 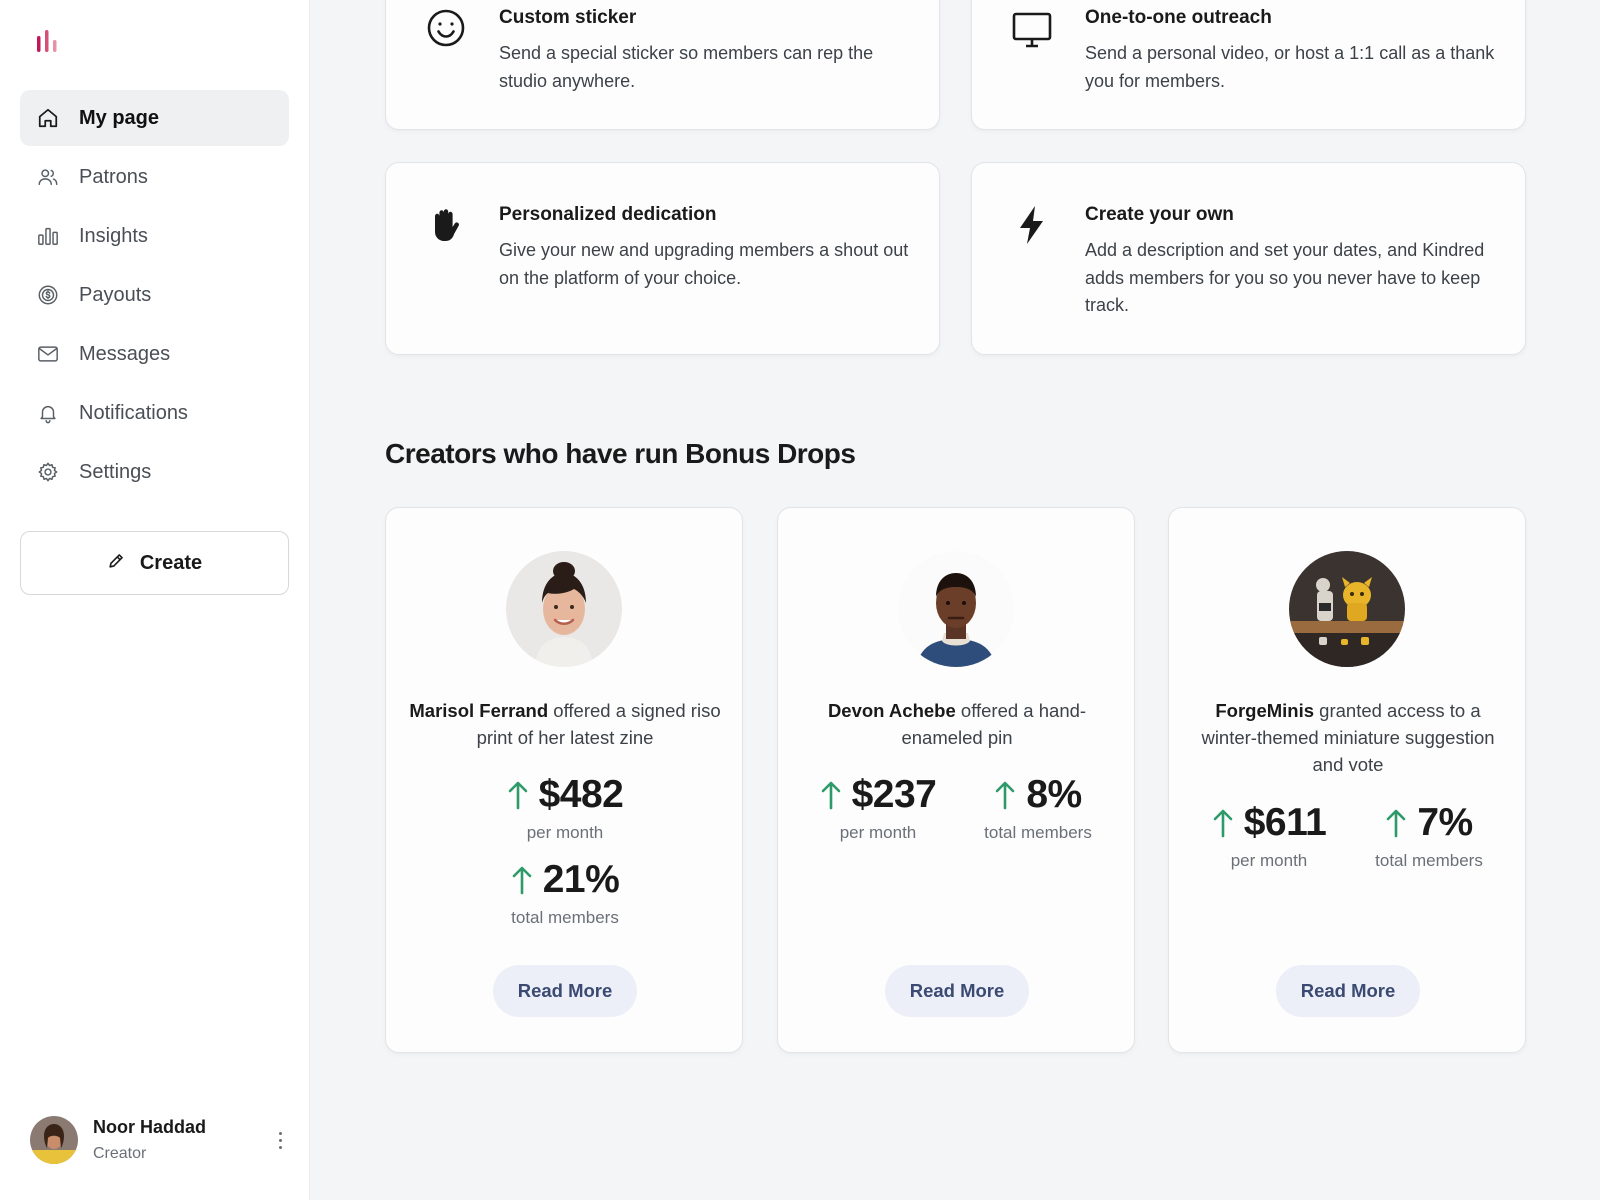 I want to click on stat-value: 7%, so click(x=1445, y=822).